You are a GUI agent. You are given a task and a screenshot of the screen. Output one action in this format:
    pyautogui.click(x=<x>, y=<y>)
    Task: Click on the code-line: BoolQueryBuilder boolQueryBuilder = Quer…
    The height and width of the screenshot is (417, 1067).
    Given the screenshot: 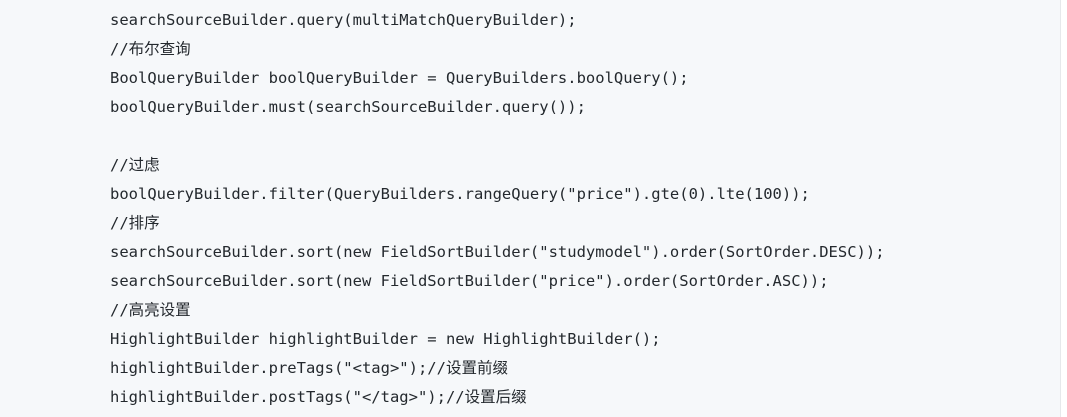 What is the action you would take?
    pyautogui.click(x=399, y=78)
    